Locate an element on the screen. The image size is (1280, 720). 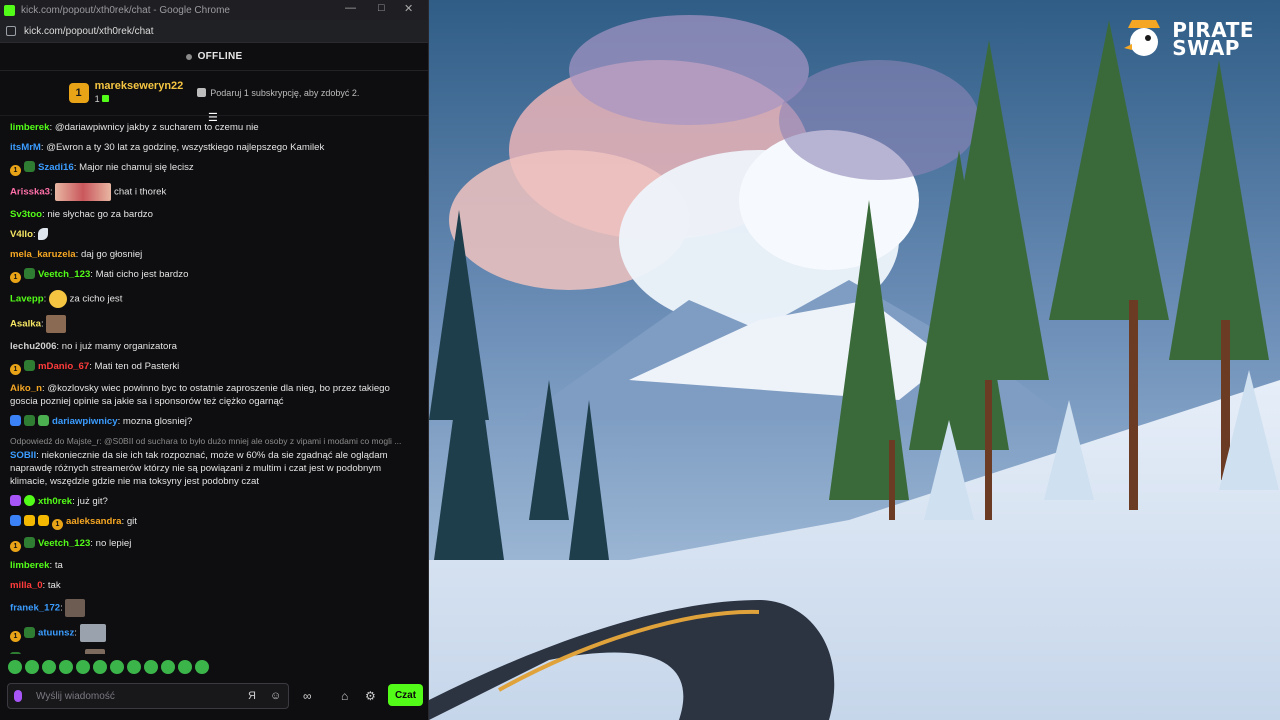
thinking-emote is located at coordinates (57, 299).